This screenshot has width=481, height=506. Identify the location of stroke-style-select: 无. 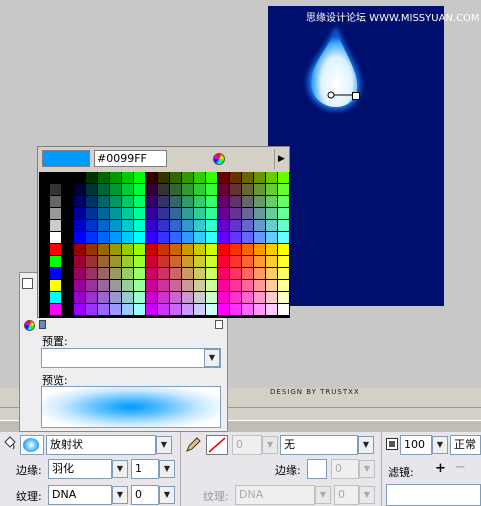
(319, 445).